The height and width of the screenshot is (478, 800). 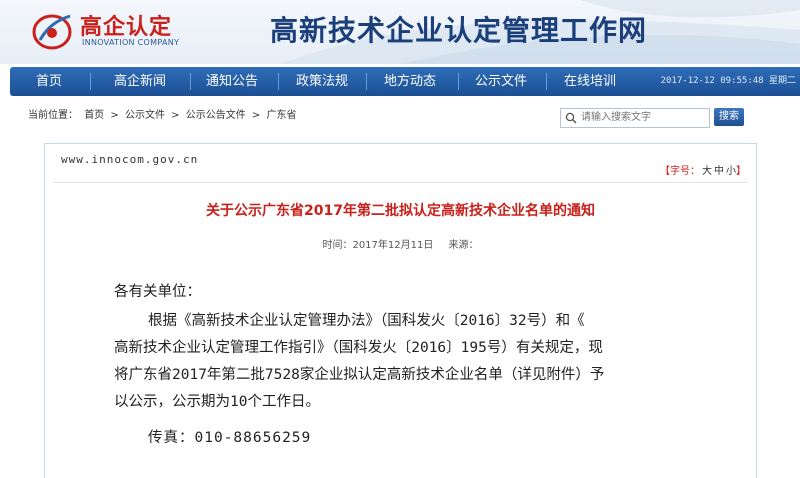 What do you see at coordinates (131, 42) in the screenshot?
I see `logo-subtitle: INNOVATION COMPANY` at bounding box center [131, 42].